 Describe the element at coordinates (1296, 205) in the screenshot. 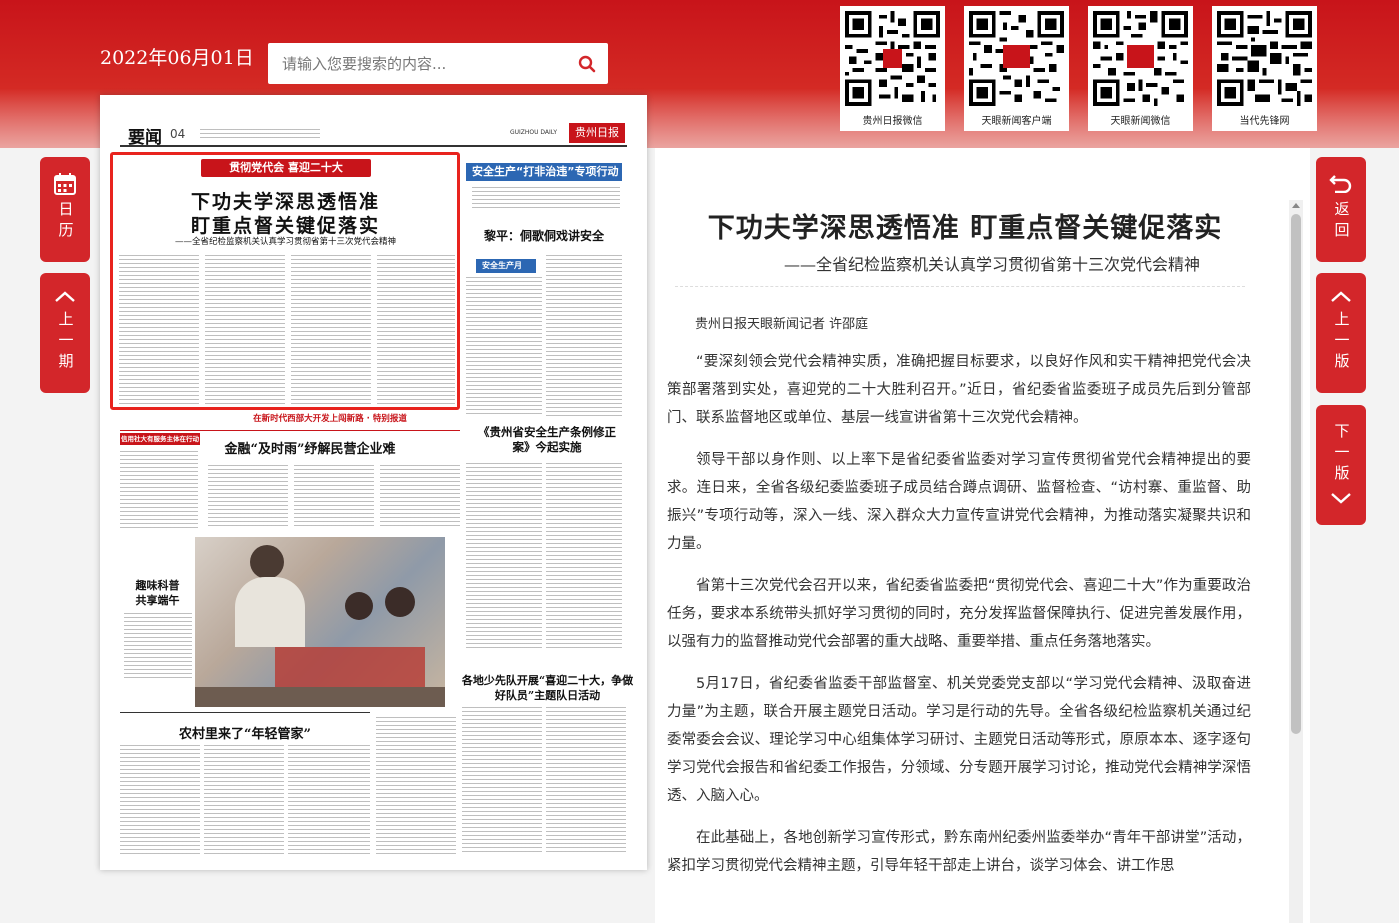

I see `scroll-up-arrow-icon` at that location.